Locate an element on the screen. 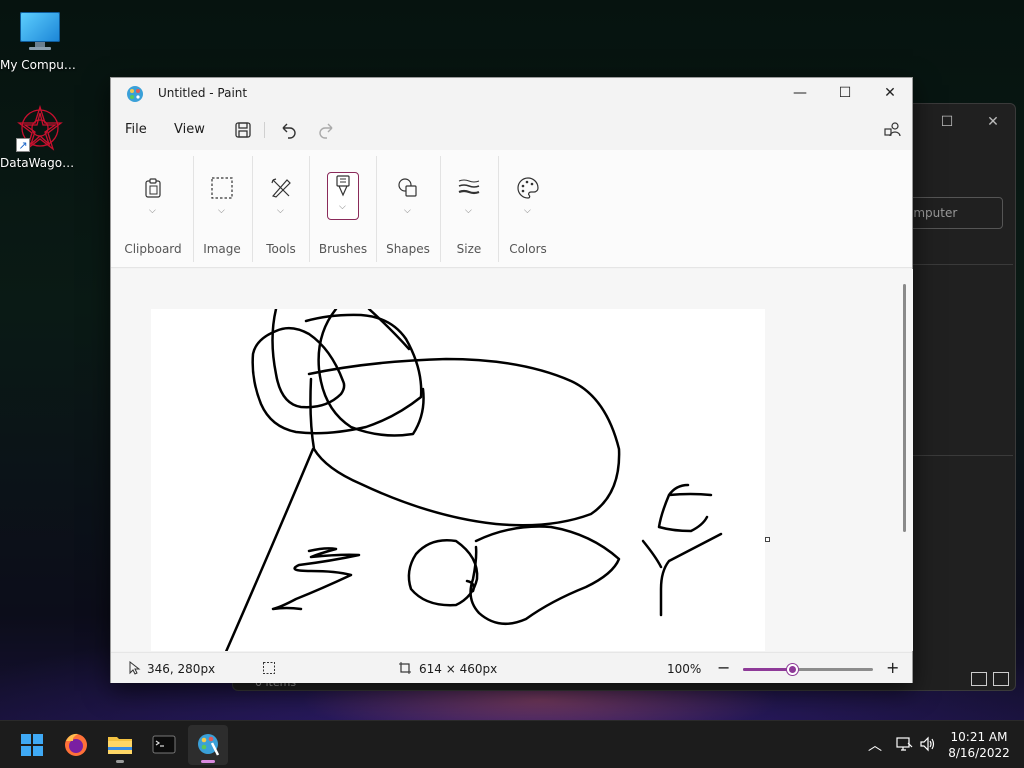 The width and height of the screenshot is (1024, 768). zoom-slider is located at coordinates (808, 669).